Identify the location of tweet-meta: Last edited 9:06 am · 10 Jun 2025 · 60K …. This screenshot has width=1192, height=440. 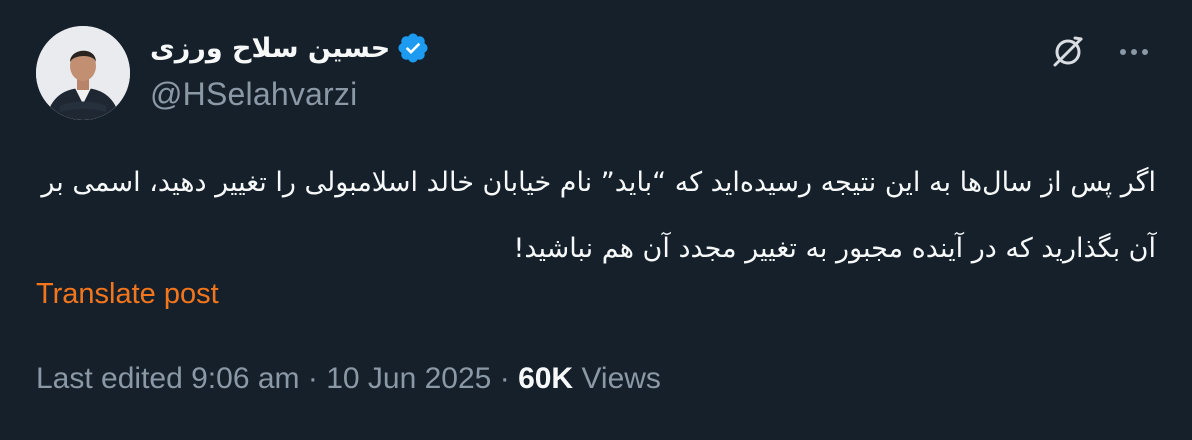
(348, 379).